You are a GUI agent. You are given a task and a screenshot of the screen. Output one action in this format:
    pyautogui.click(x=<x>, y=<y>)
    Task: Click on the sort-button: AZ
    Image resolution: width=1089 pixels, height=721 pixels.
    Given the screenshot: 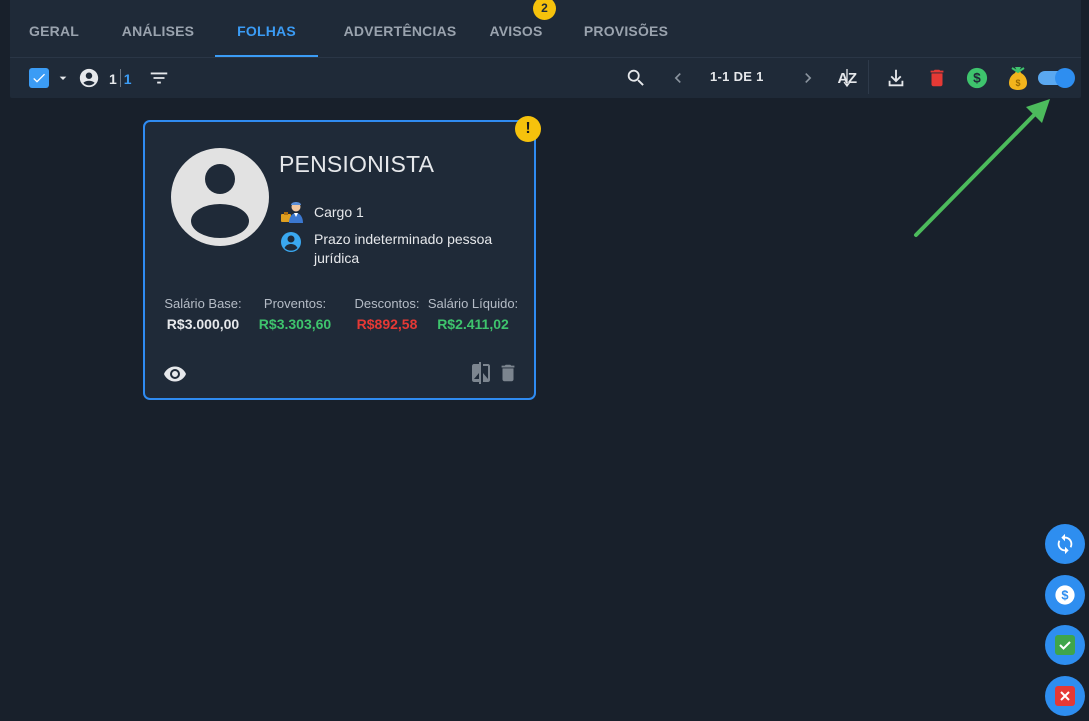 What is the action you would take?
    pyautogui.click(x=847, y=78)
    